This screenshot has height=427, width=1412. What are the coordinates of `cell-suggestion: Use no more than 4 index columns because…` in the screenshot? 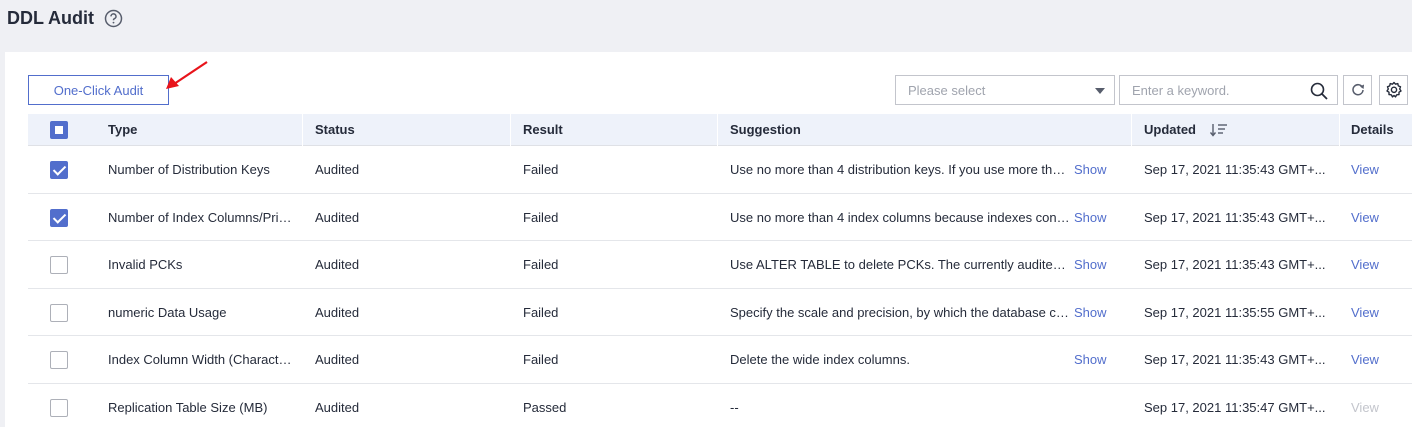 It's located at (901, 217).